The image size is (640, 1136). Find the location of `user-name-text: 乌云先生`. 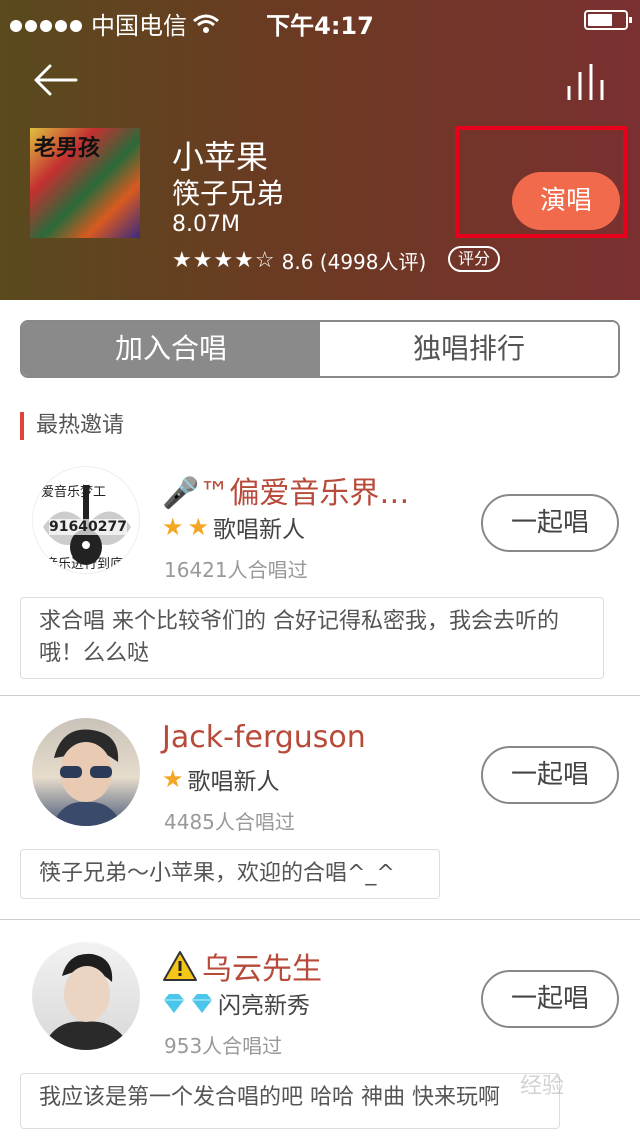

user-name-text: 乌云先生 is located at coordinates (262, 969).